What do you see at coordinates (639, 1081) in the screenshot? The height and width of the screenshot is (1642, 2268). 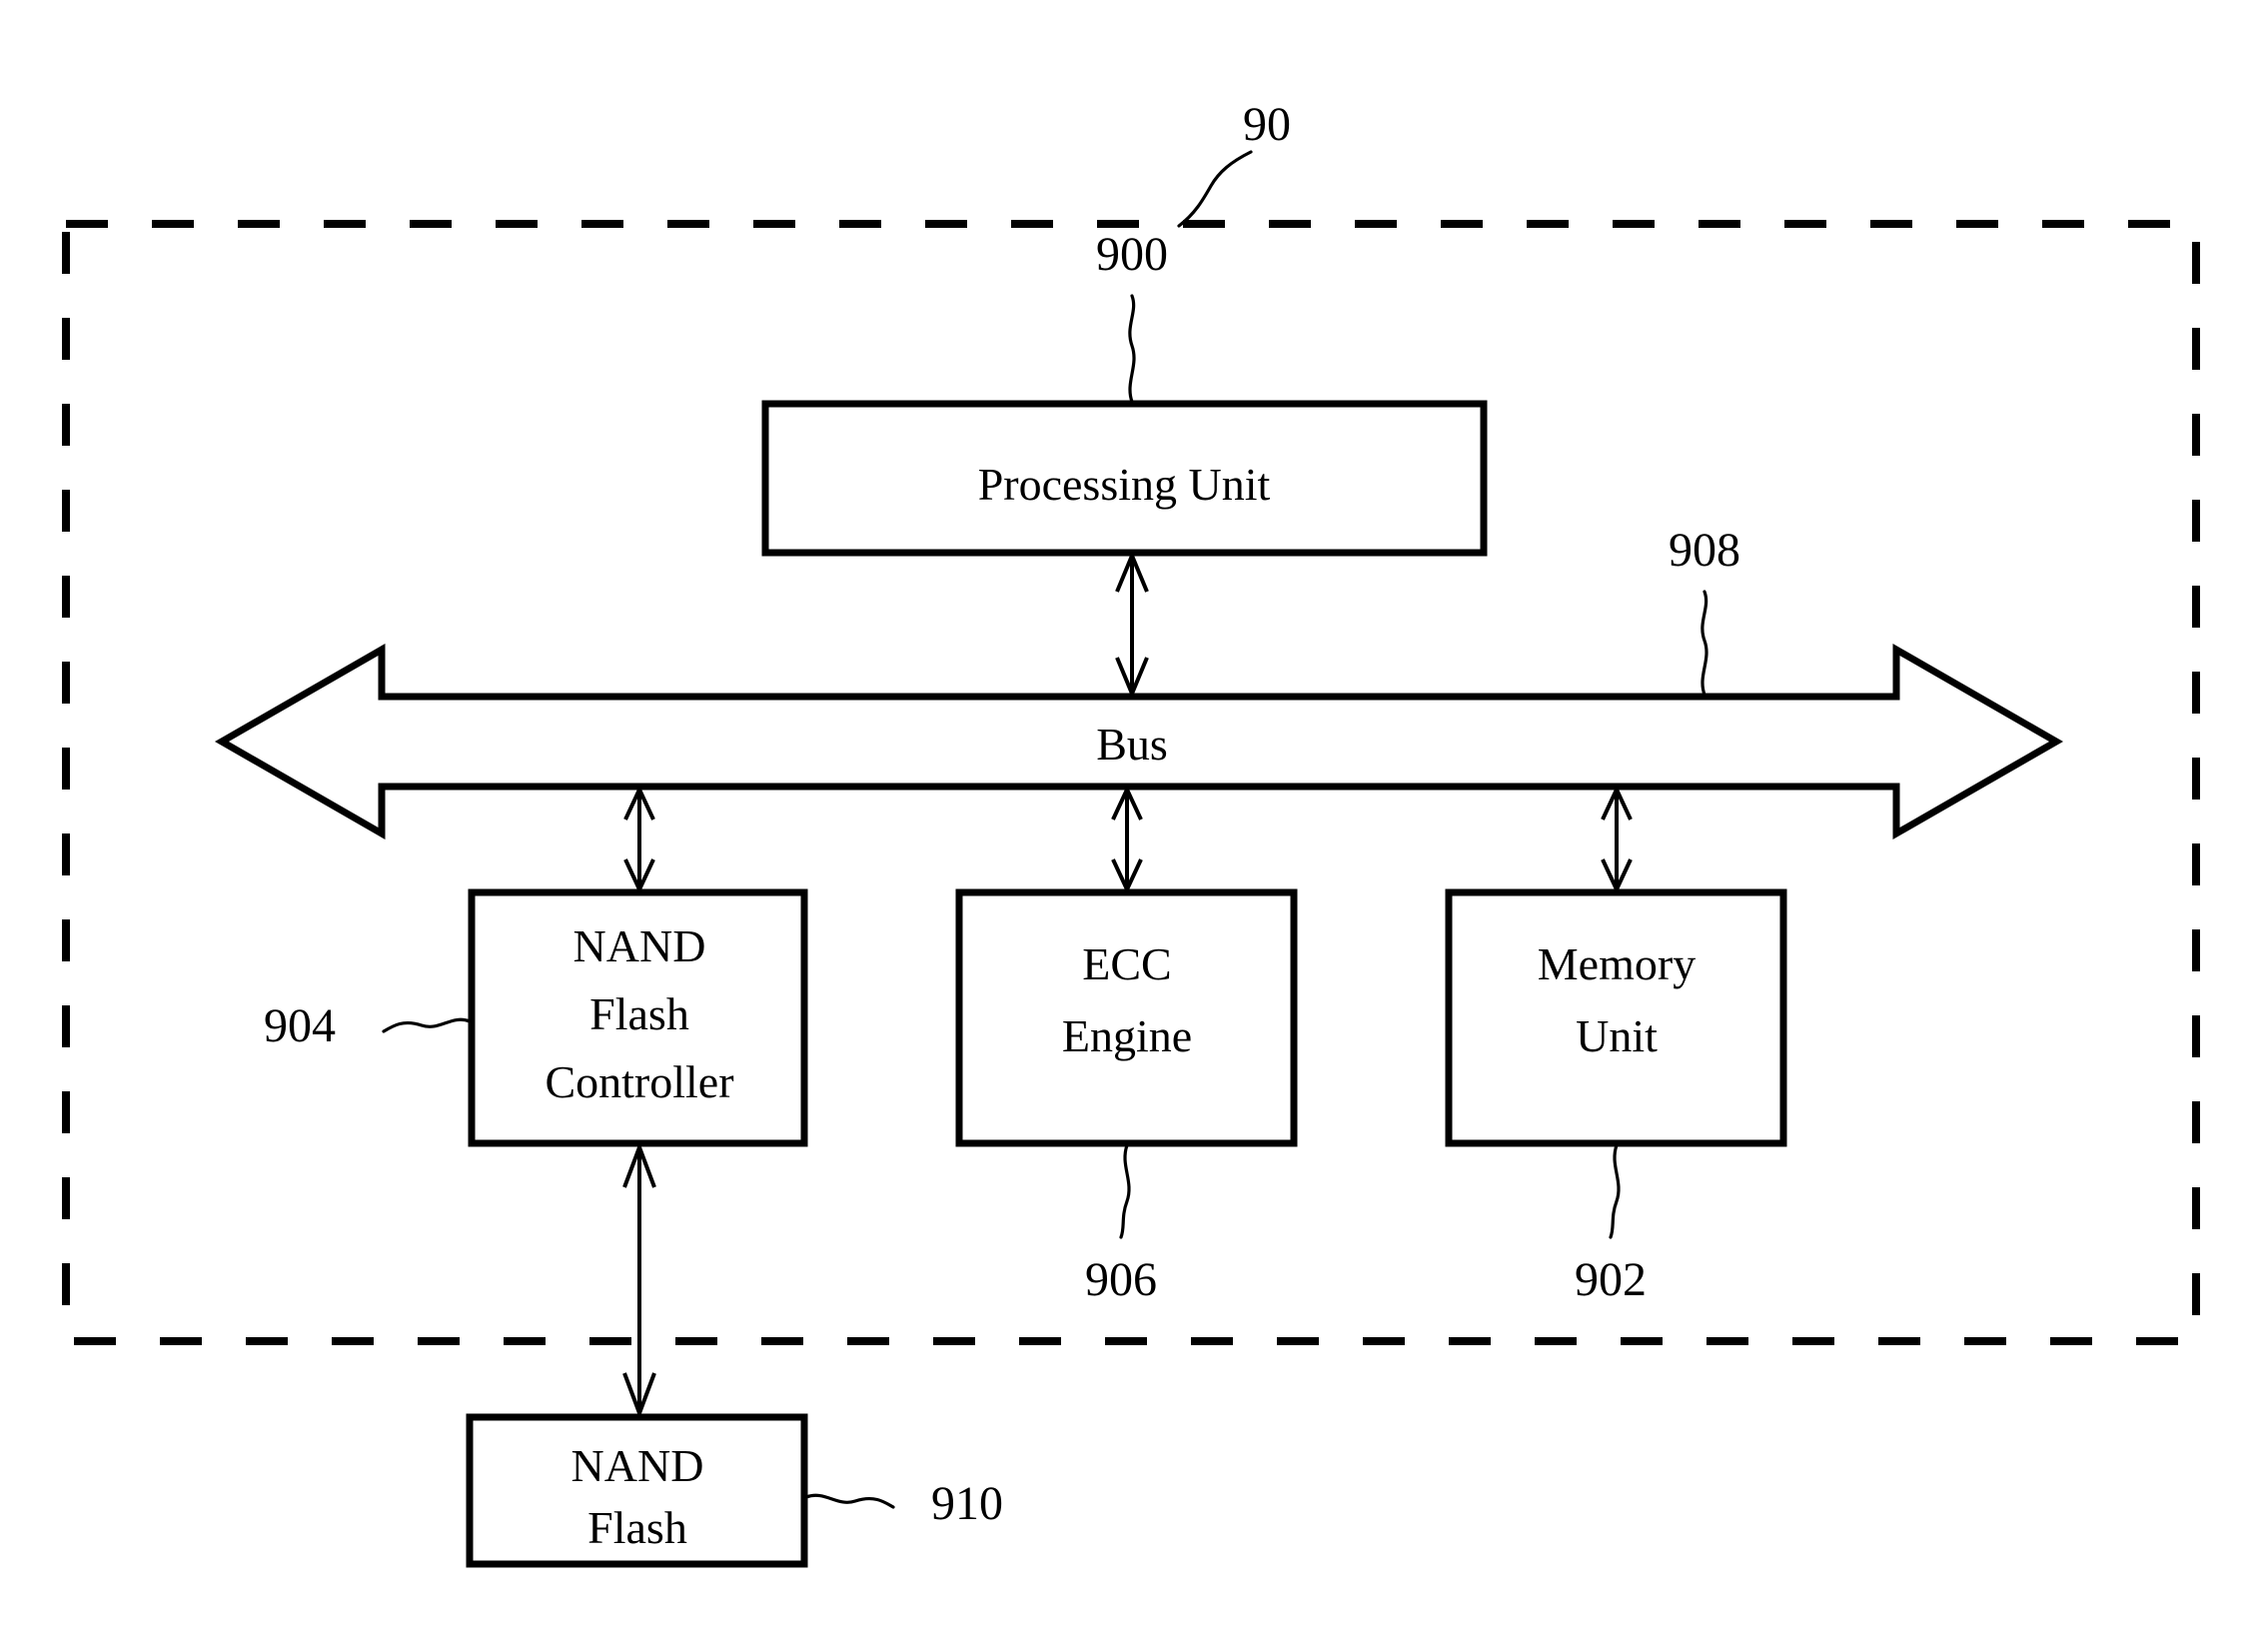 I see `nand-flash-controller-label-line3: Controller` at bounding box center [639, 1081].